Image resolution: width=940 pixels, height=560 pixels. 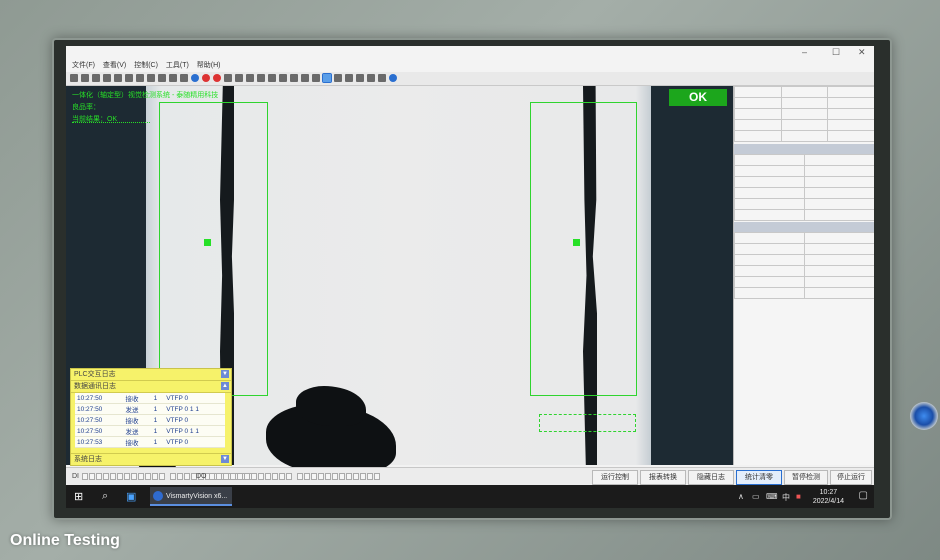 What do you see at coordinates (583, 249) in the screenshot?
I see `roi-right` at bounding box center [583, 249].